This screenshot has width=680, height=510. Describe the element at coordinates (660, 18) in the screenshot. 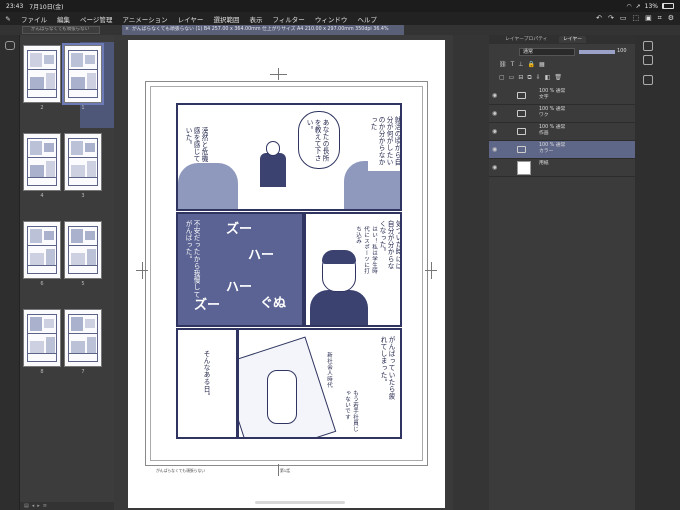

I see `crop-icon: ⌗` at that location.